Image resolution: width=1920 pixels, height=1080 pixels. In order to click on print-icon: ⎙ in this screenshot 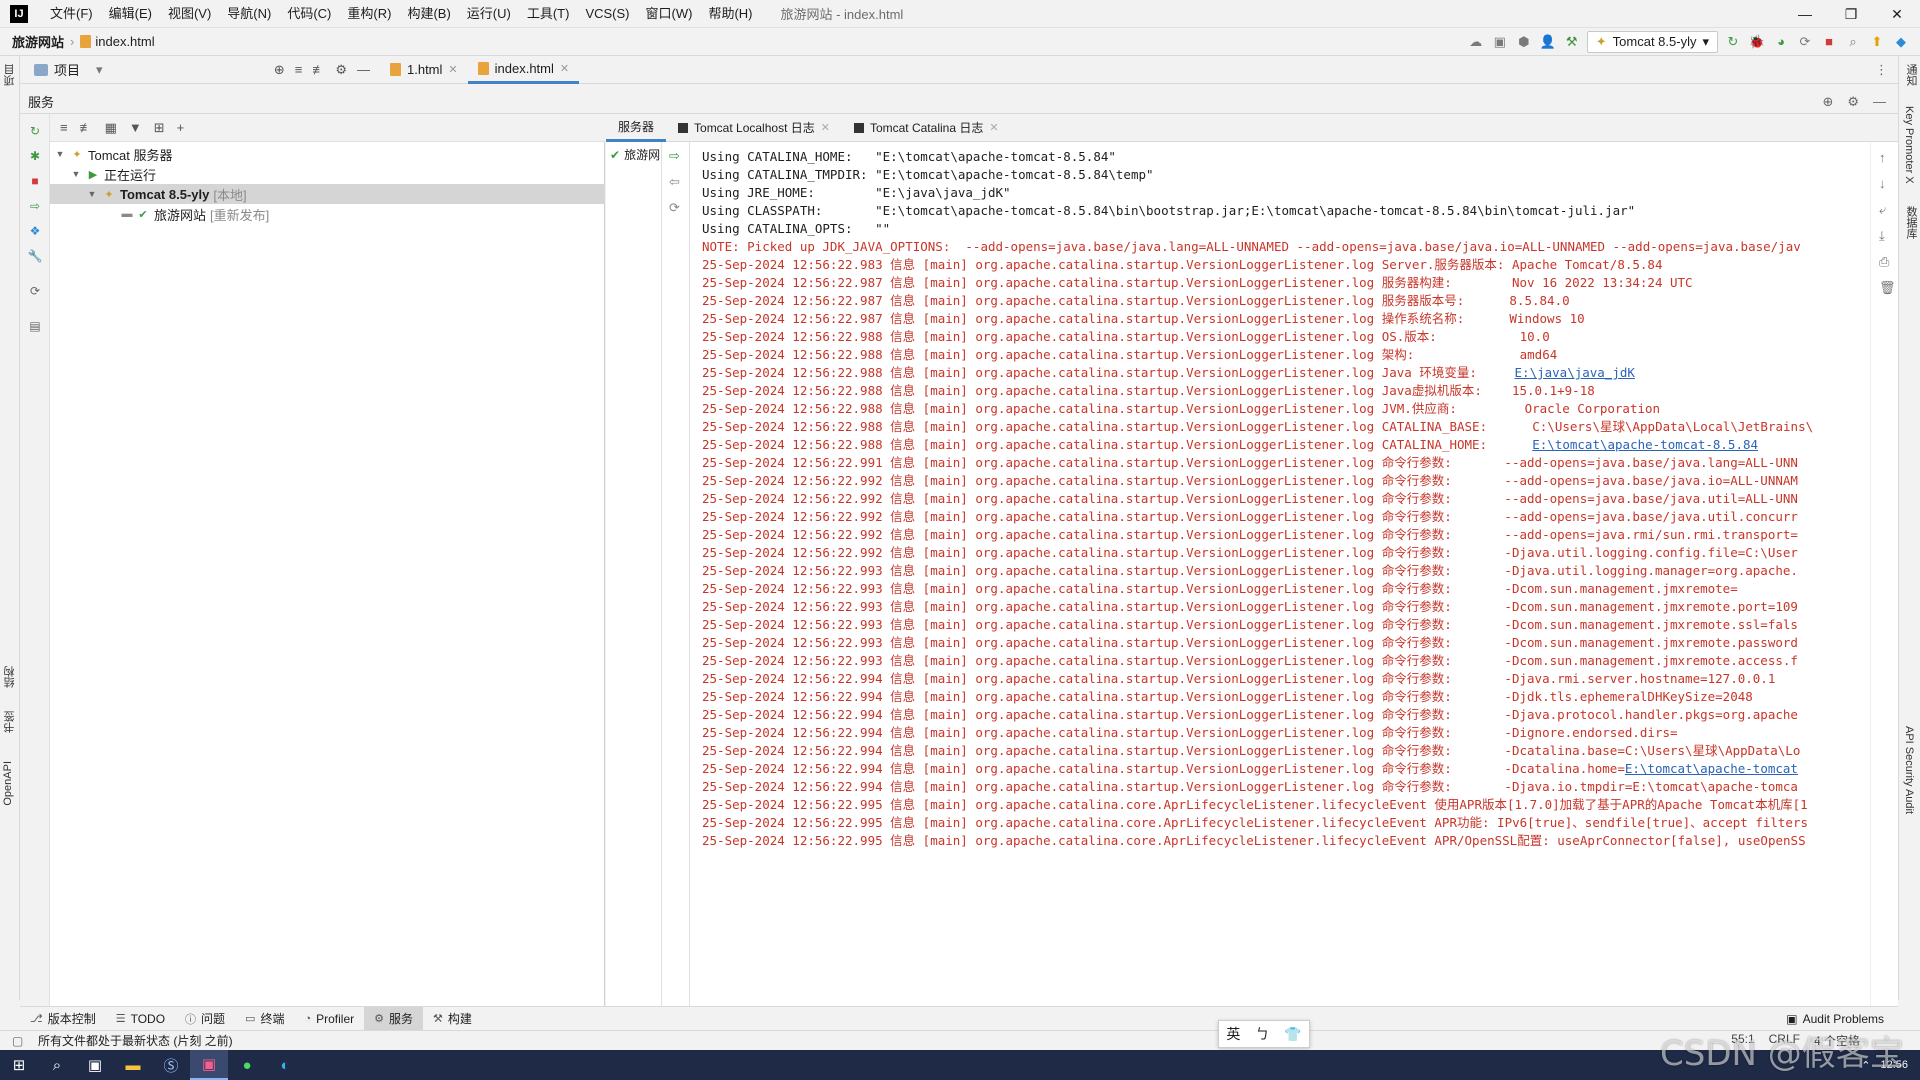, I will do `click(1884, 262)`.